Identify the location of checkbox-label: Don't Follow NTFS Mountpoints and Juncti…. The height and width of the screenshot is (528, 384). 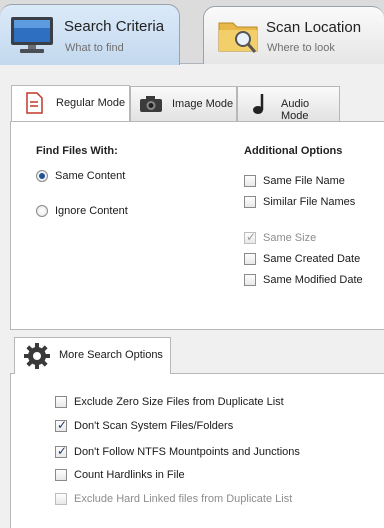
(187, 452).